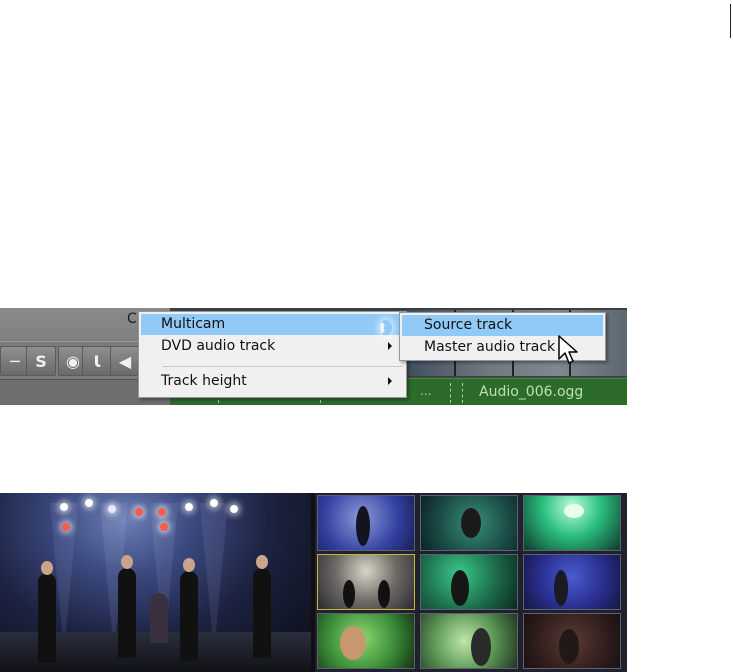  I want to click on menu-item-multicam: Multicam, so click(272, 325).